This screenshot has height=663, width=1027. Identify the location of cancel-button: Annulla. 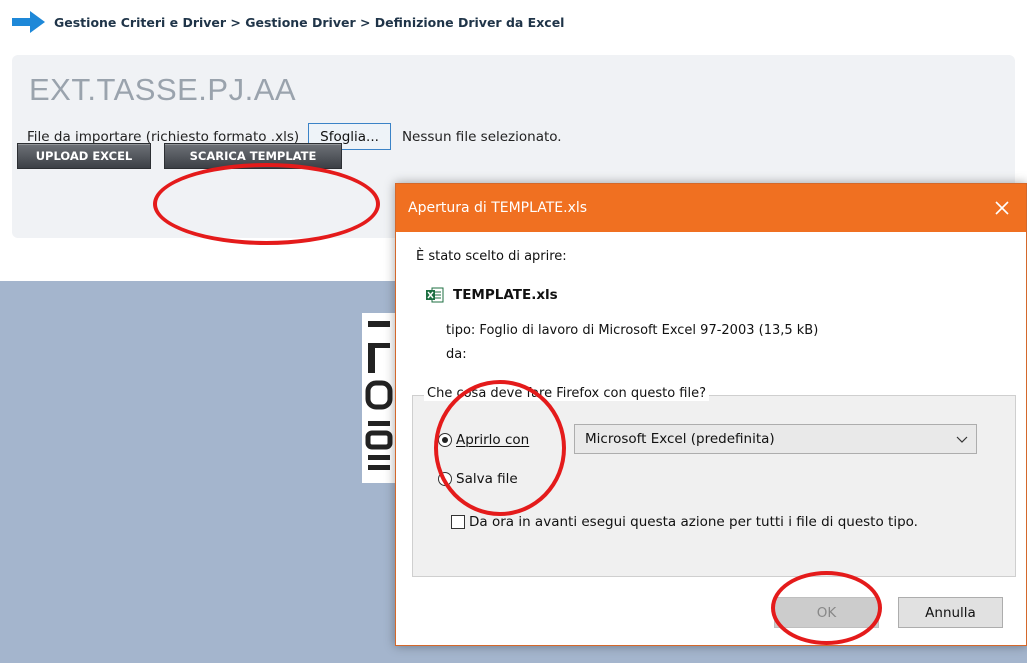
(950, 612).